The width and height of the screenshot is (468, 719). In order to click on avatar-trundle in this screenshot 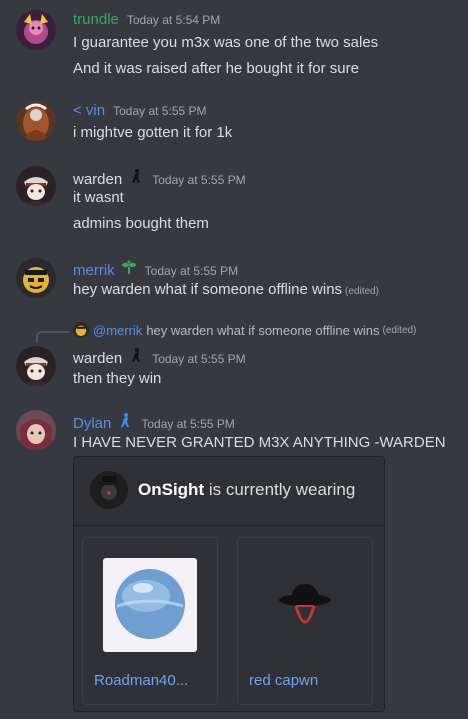, I will do `click(36, 30)`.